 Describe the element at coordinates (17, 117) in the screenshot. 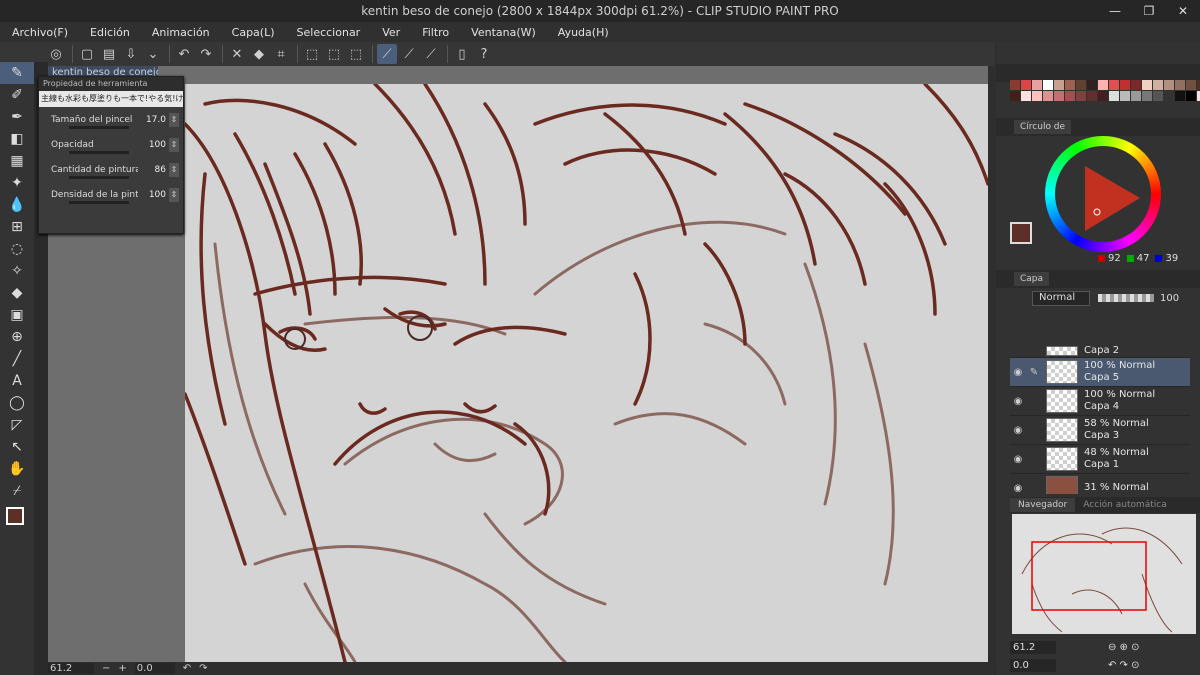

I see `brush-tool-icon: ✒` at that location.